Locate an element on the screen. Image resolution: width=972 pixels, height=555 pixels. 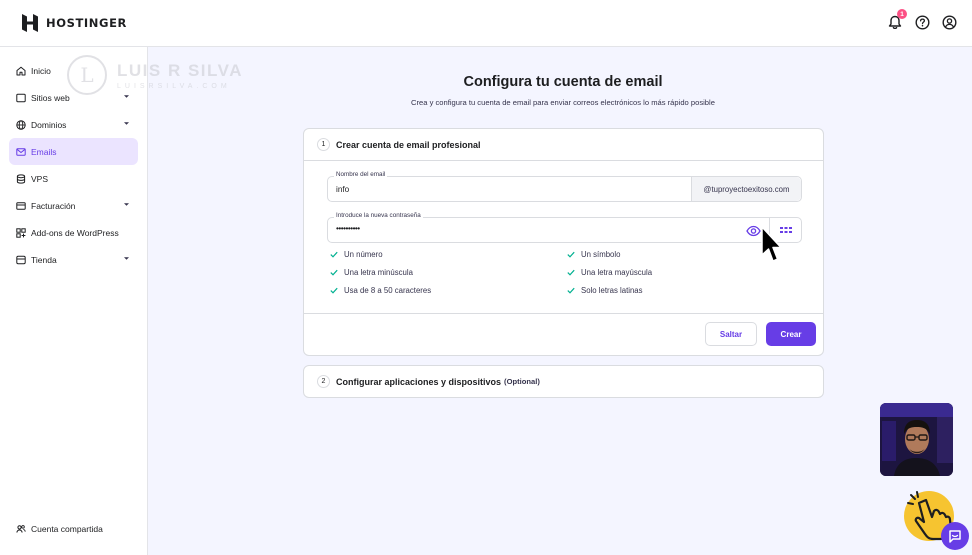
page-title: Configura tu cuenta de email is located at coordinates (563, 82).